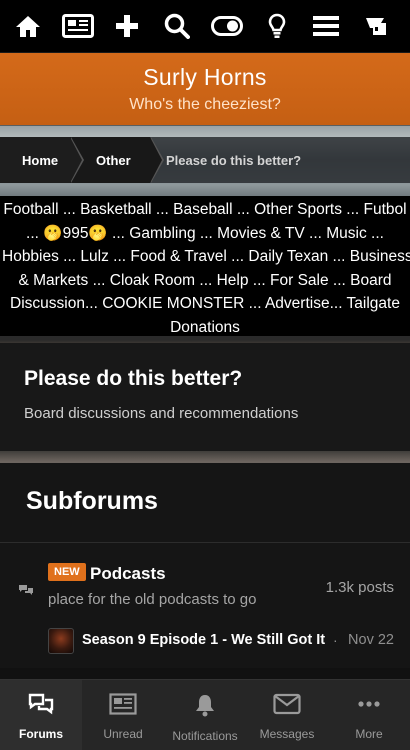 The height and width of the screenshot is (750, 410). Describe the element at coordinates (287, 734) in the screenshot. I see `nav-messages-label: Messages` at that location.